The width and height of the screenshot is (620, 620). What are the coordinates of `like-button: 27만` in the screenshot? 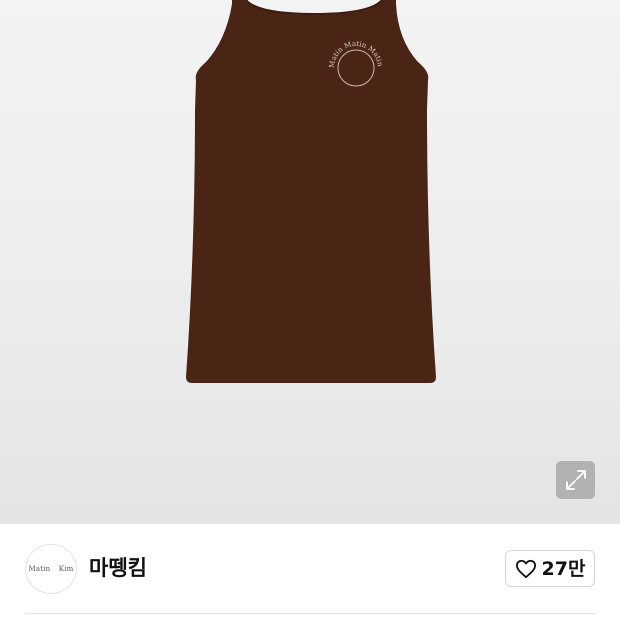 It's located at (550, 568).